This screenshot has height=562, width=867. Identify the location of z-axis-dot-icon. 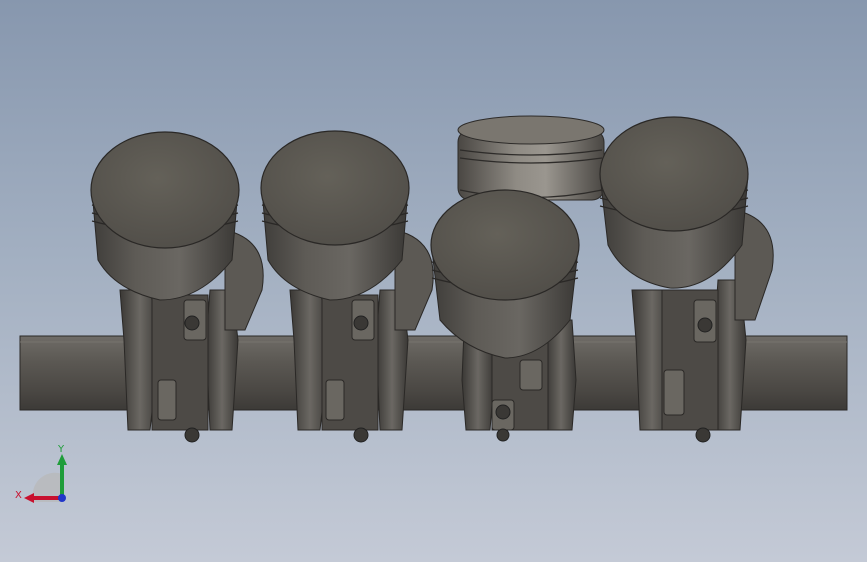
(62, 498).